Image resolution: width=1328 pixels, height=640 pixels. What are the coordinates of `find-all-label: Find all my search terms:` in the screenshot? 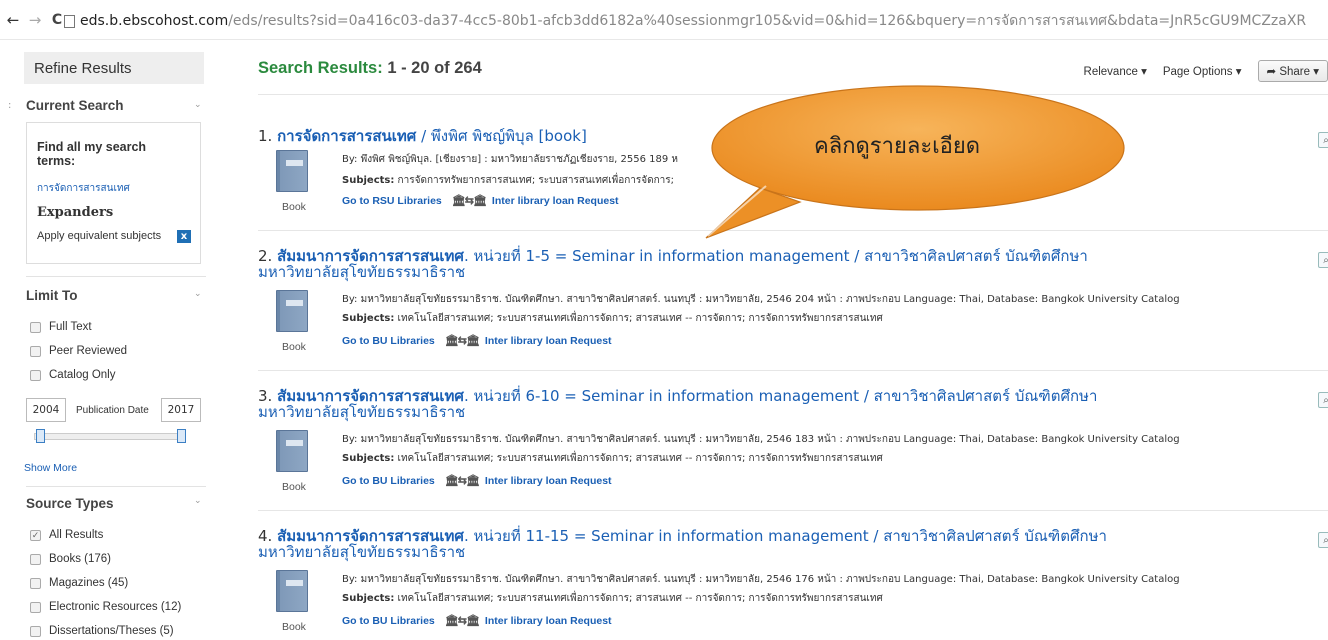 It's located at (92, 154).